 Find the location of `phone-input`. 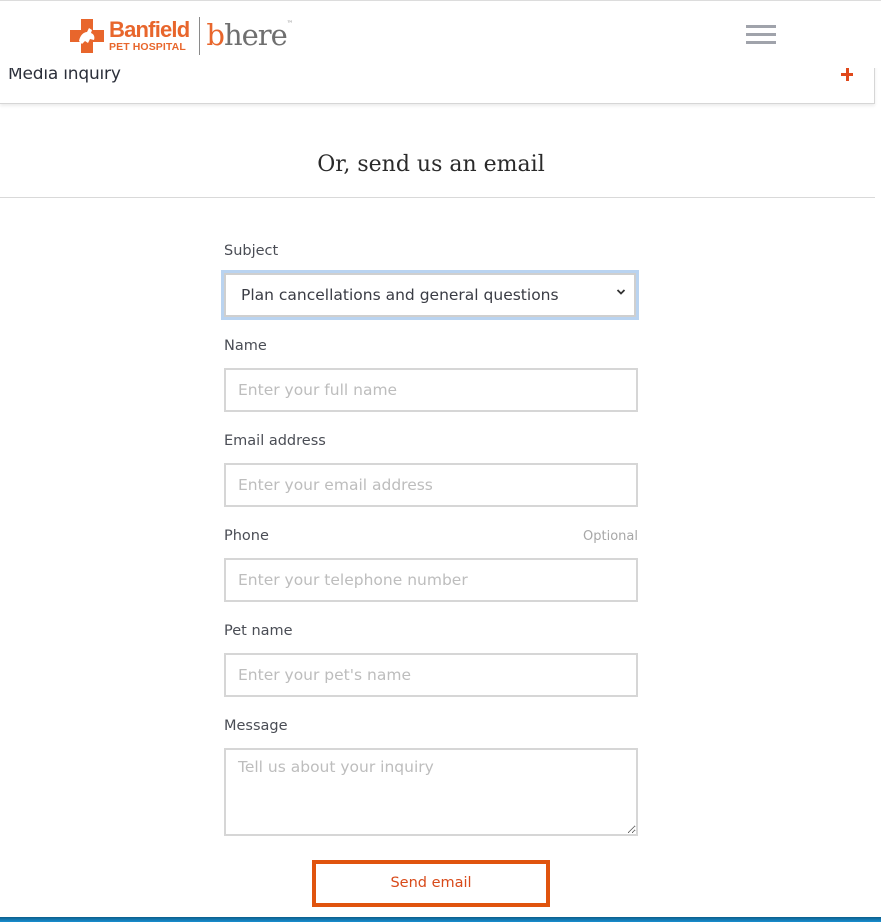

phone-input is located at coordinates (431, 580).